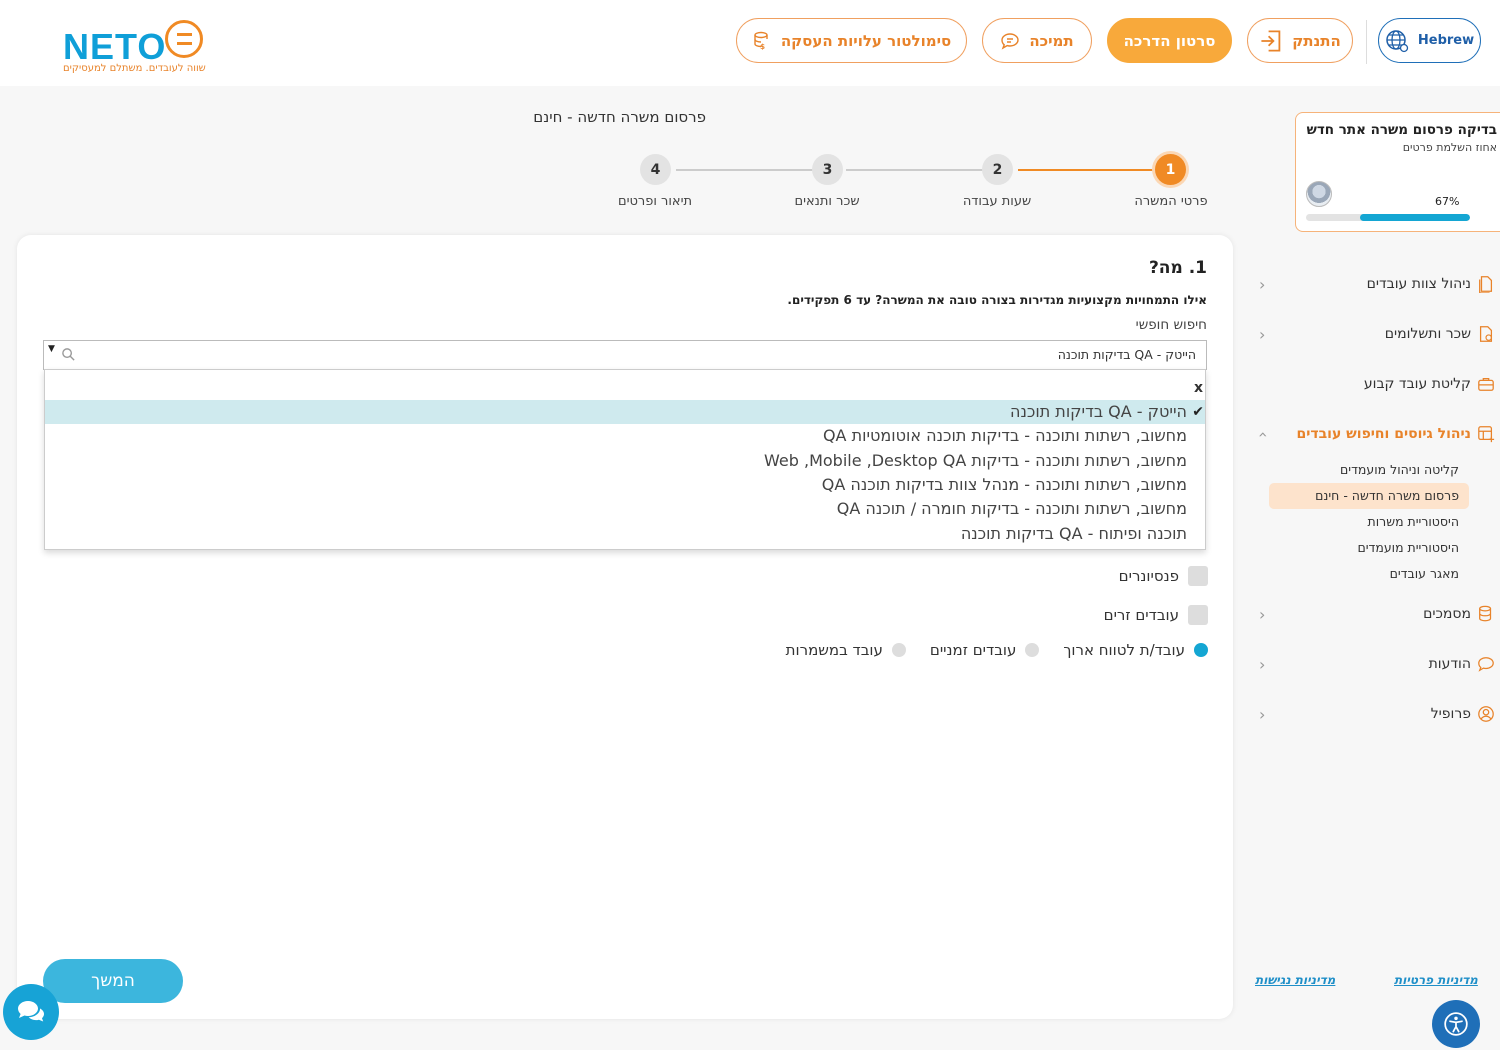  I want to click on sidebar-item-salary: שכר ותשלומים ‹, so click(1375, 334).